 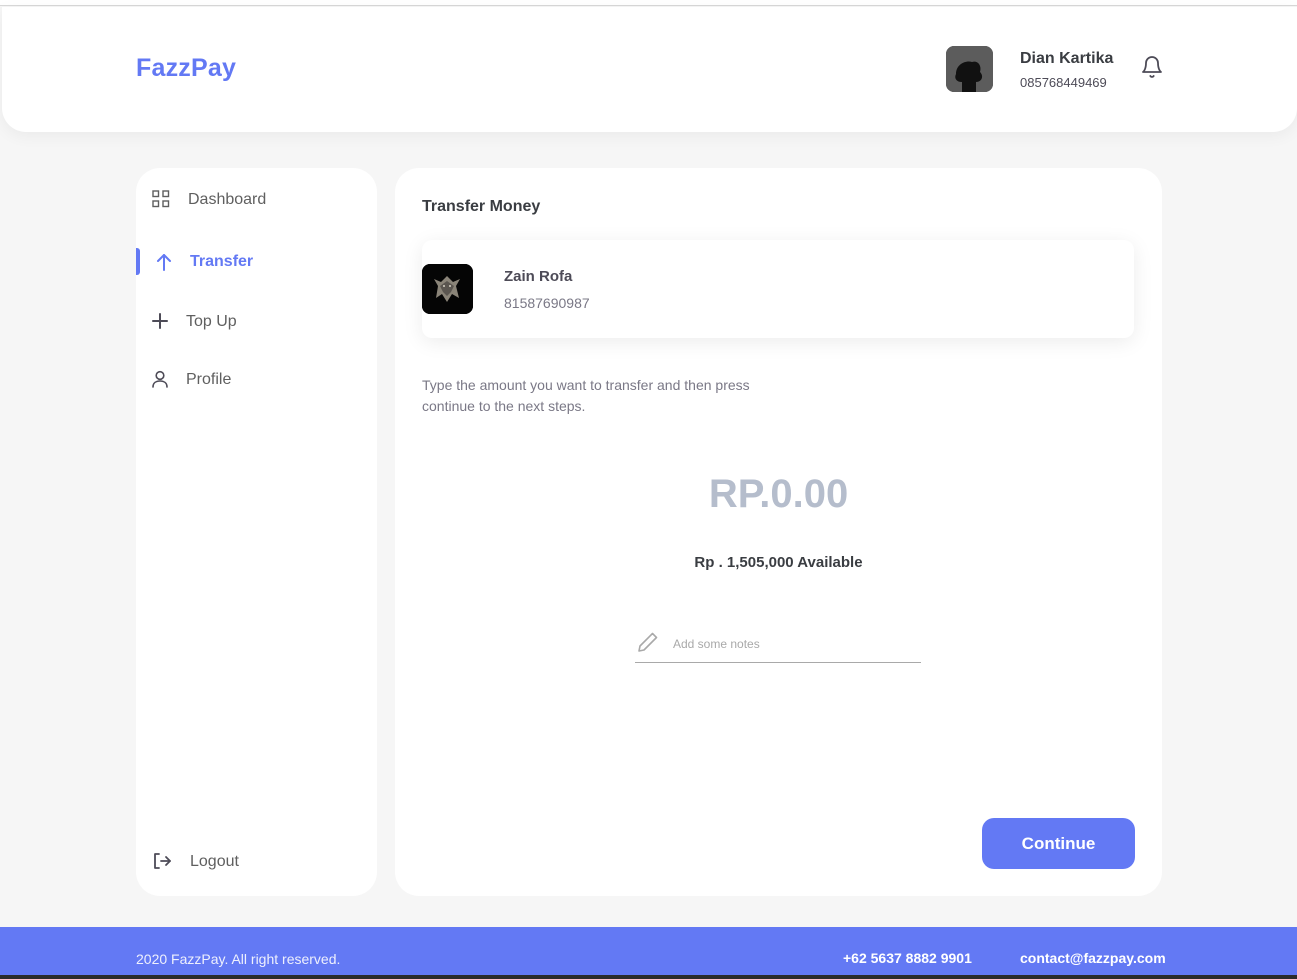 What do you see at coordinates (227, 199) in the screenshot?
I see `sidebar-item-label: Dashboard` at bounding box center [227, 199].